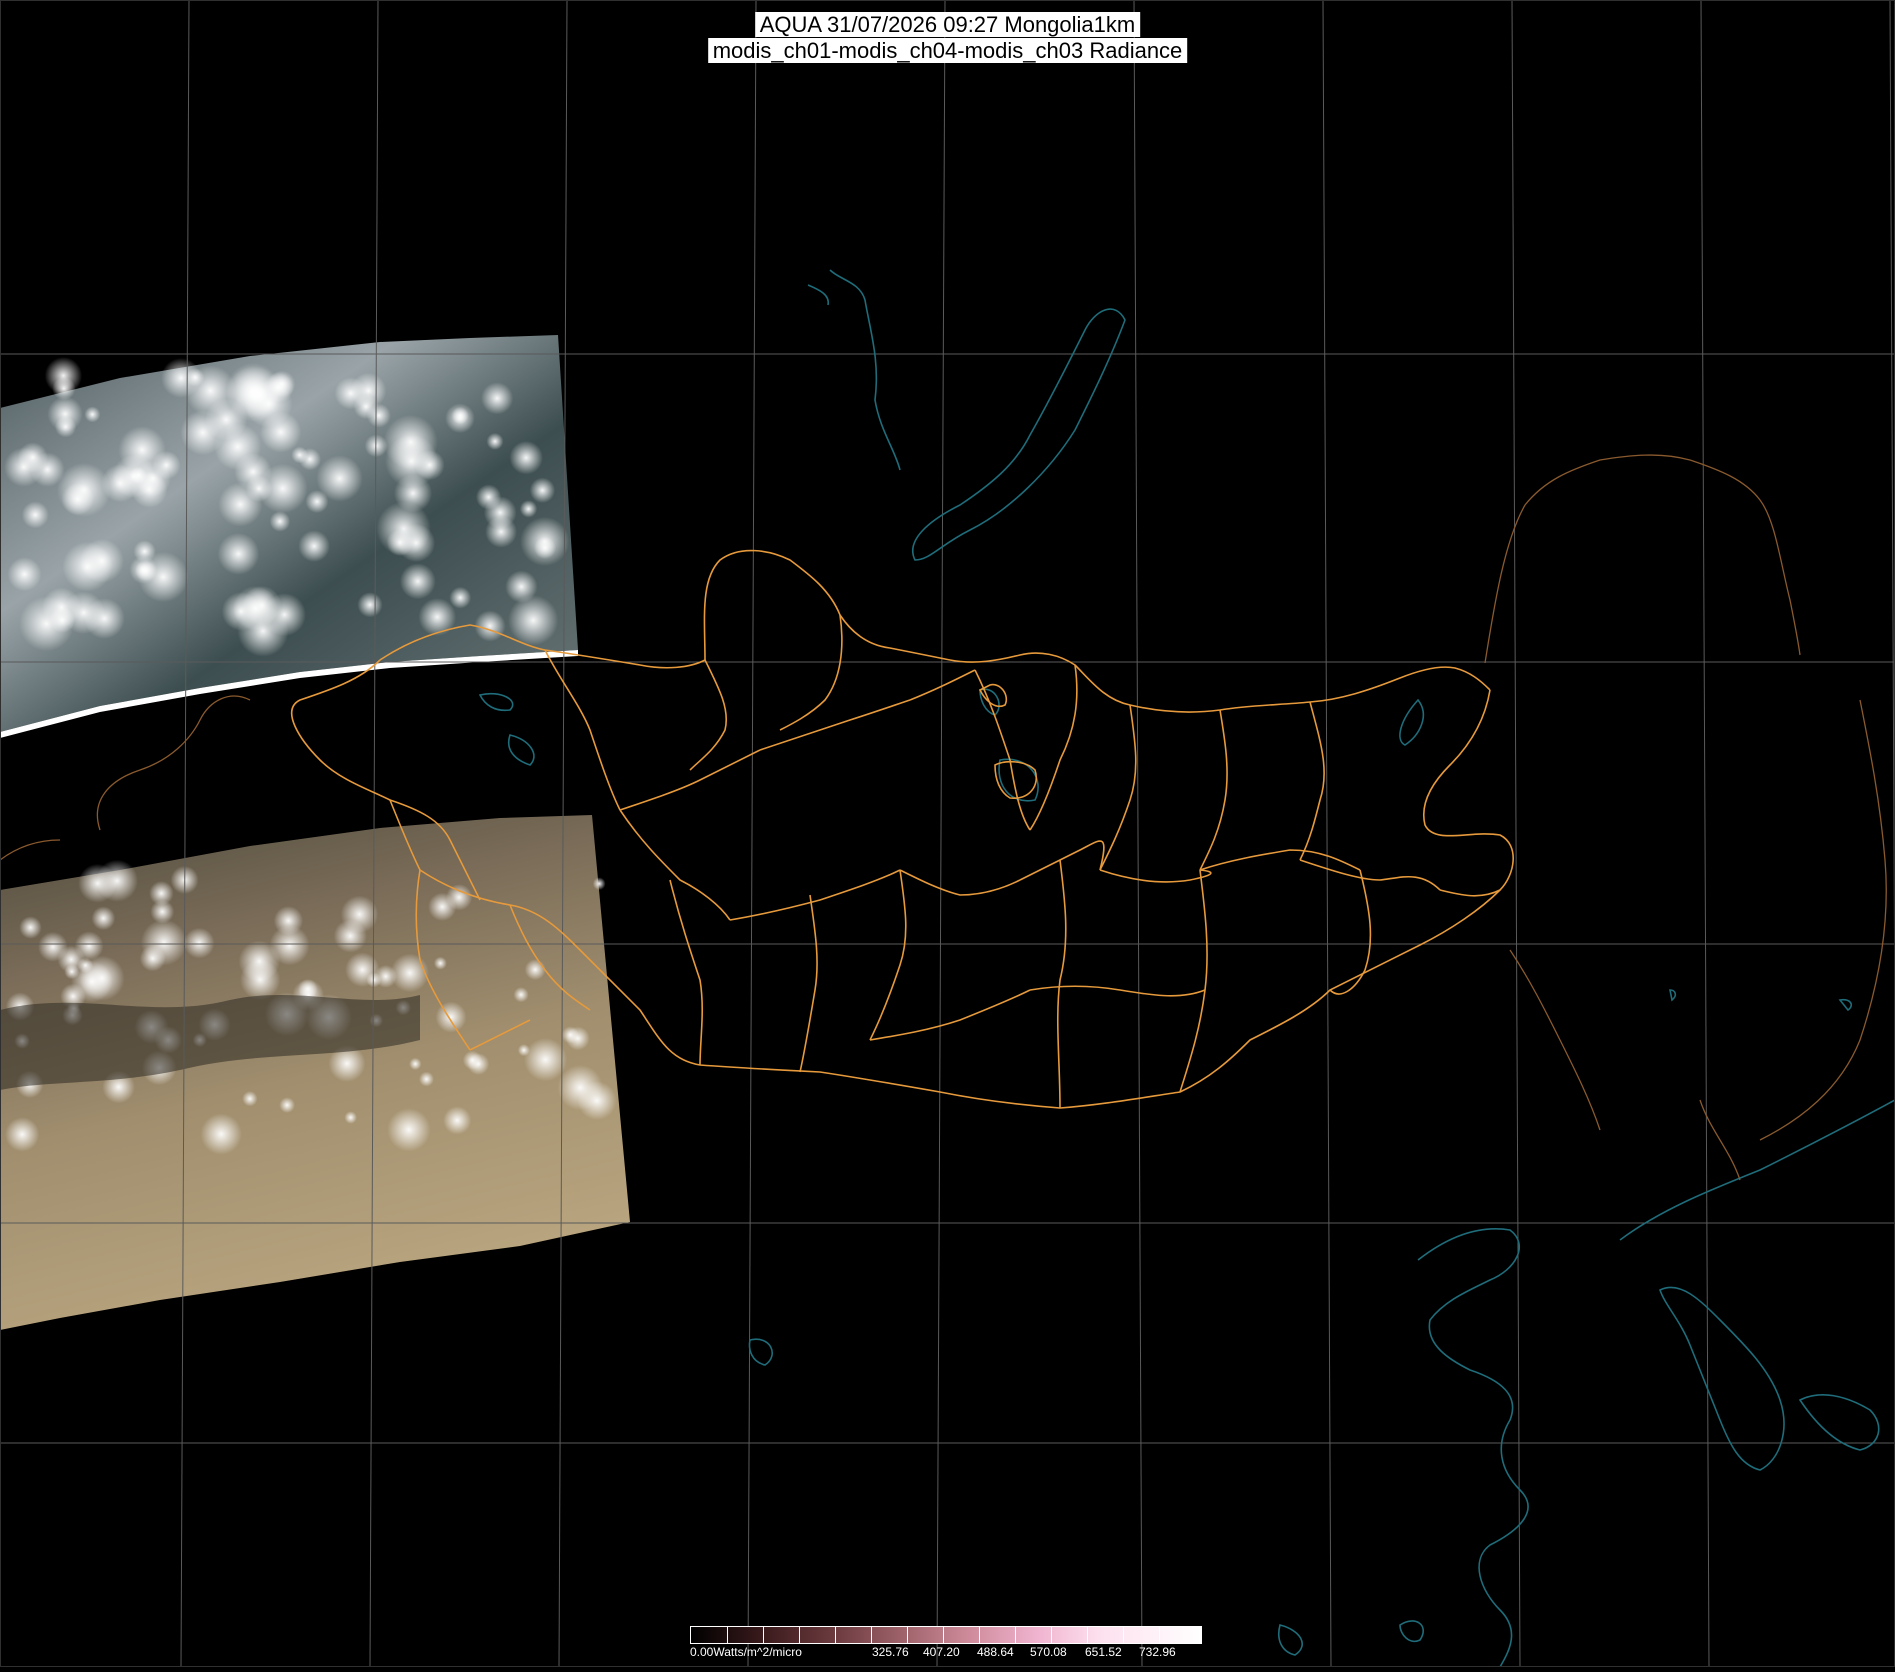  I want to click on colorbar-tick-label: 651.52, so click(1103, 1652).